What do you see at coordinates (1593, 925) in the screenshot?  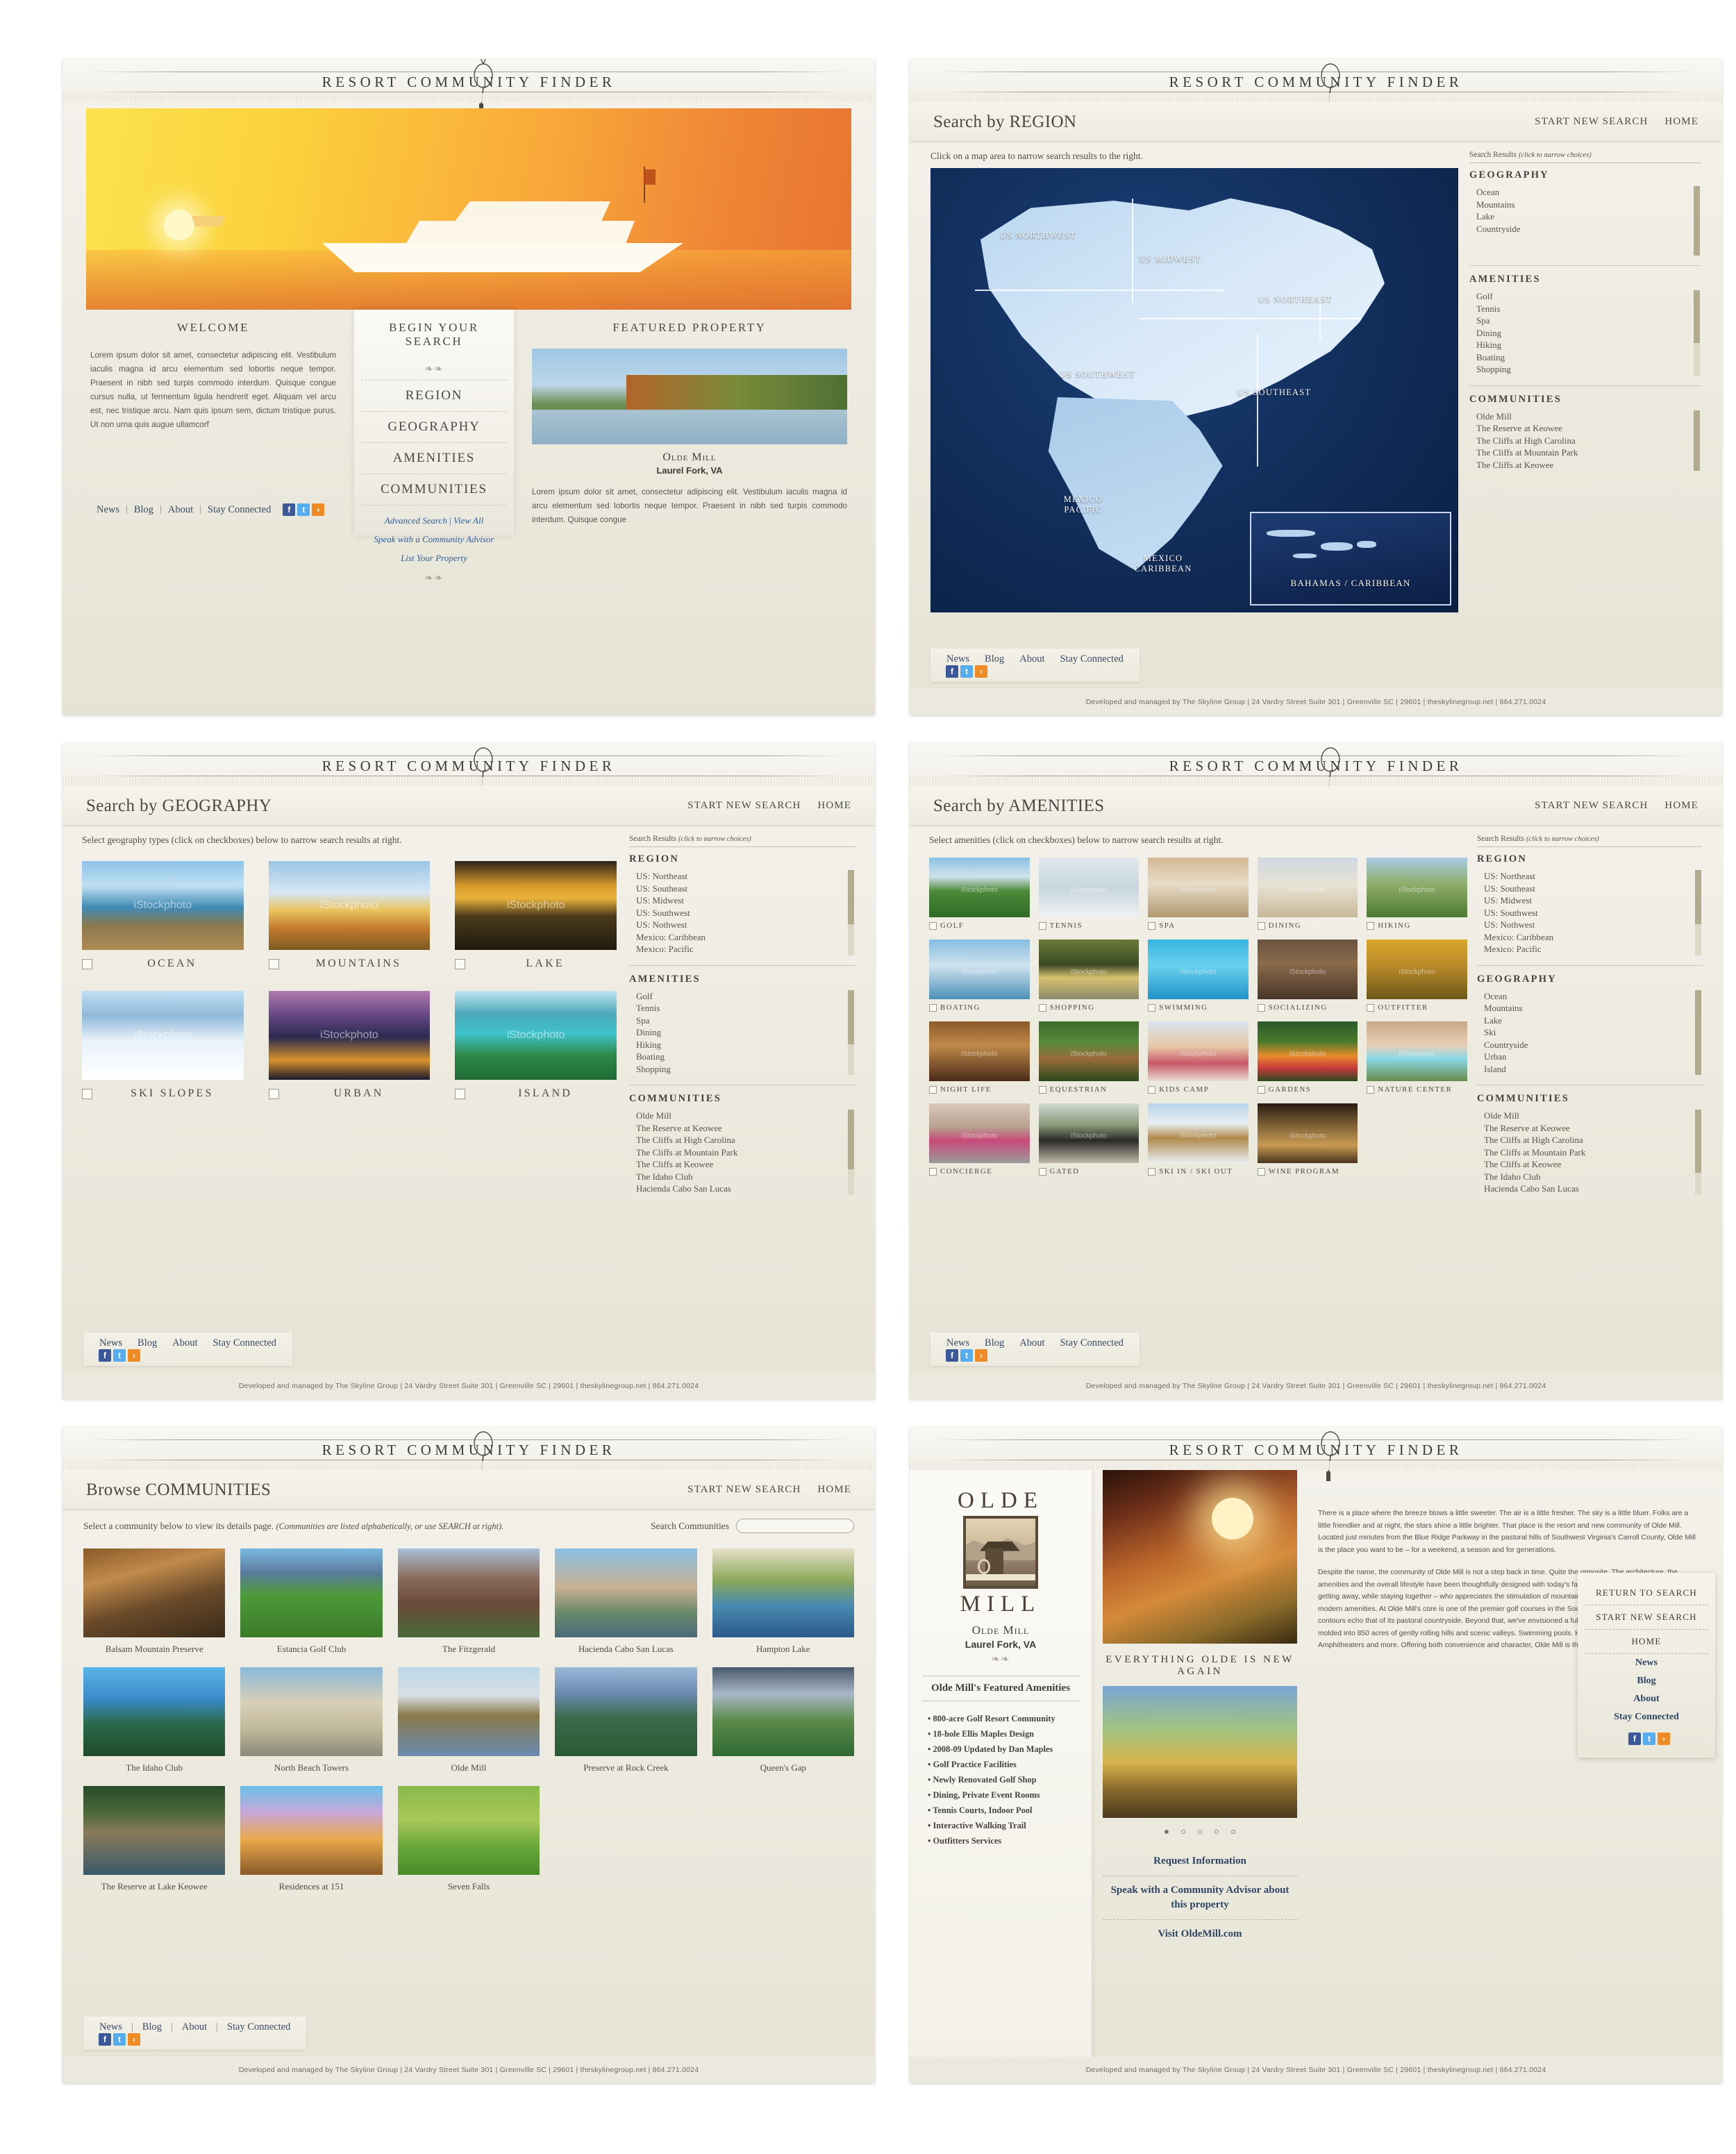 I see `list-item: US: Nothwest` at bounding box center [1593, 925].